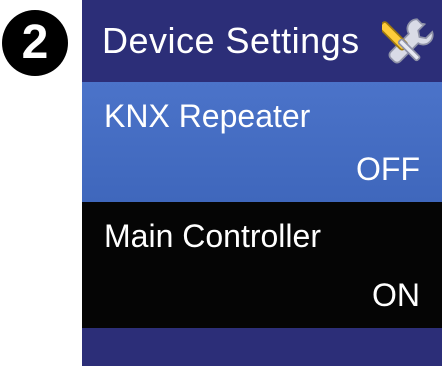  I want to click on menu-item-label: Main Controller, so click(212, 236).